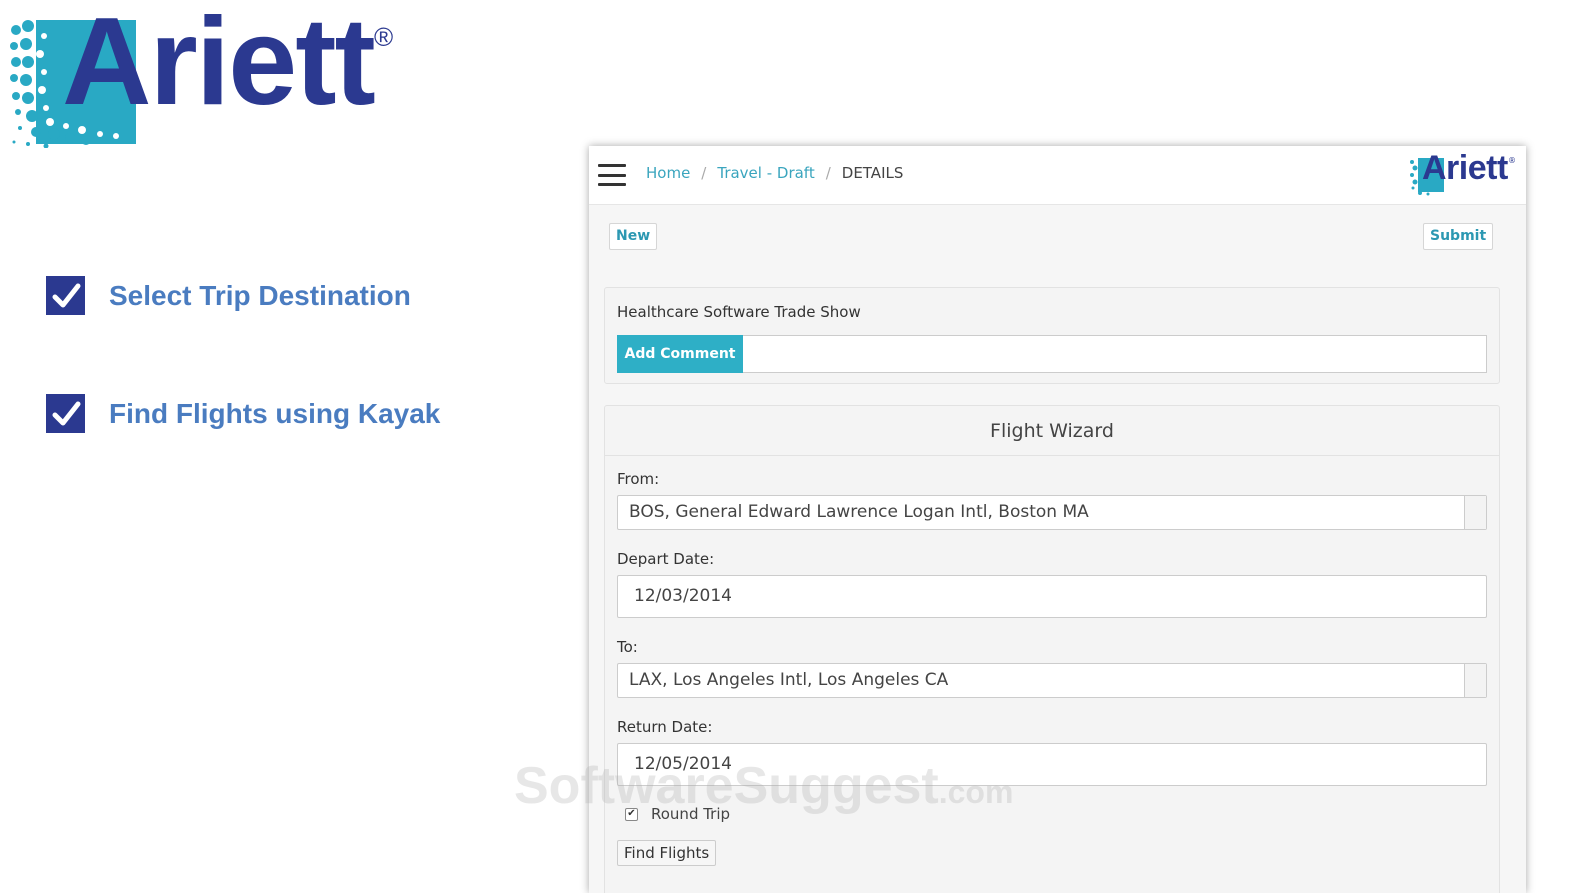 The height and width of the screenshot is (893, 1590). What do you see at coordinates (638, 479) in the screenshot?
I see `from-label: From:` at bounding box center [638, 479].